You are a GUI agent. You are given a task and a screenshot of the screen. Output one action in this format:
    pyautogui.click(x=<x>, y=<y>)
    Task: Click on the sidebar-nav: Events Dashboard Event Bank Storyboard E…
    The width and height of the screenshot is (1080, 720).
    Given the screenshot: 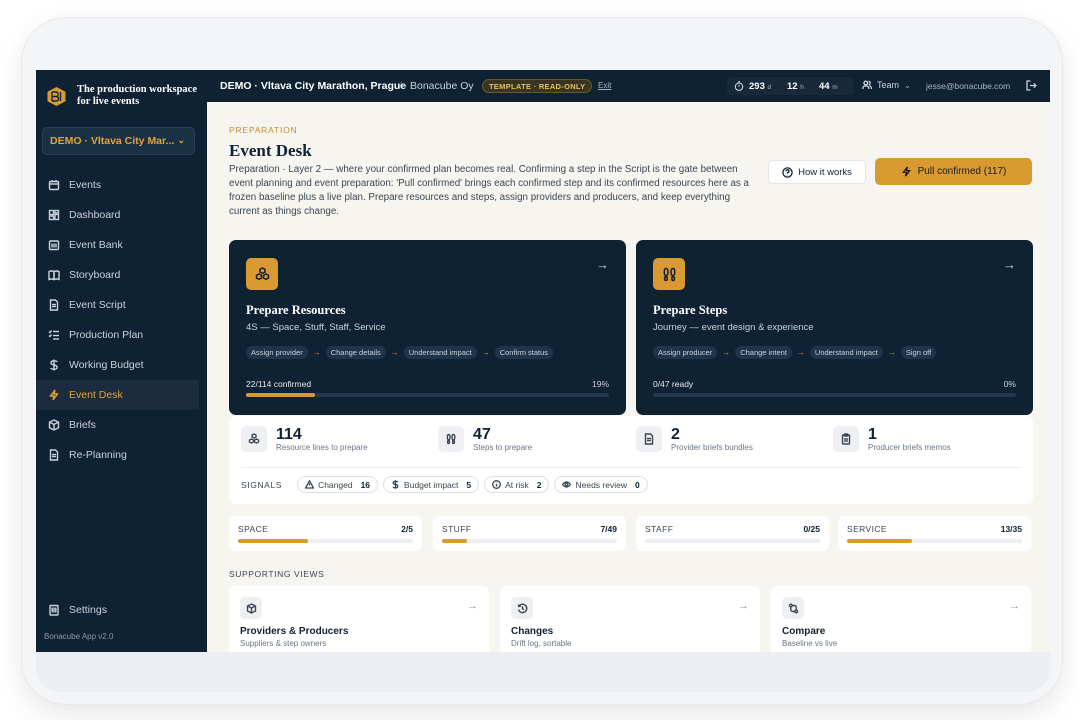 What is the action you would take?
    pyautogui.click(x=121, y=393)
    